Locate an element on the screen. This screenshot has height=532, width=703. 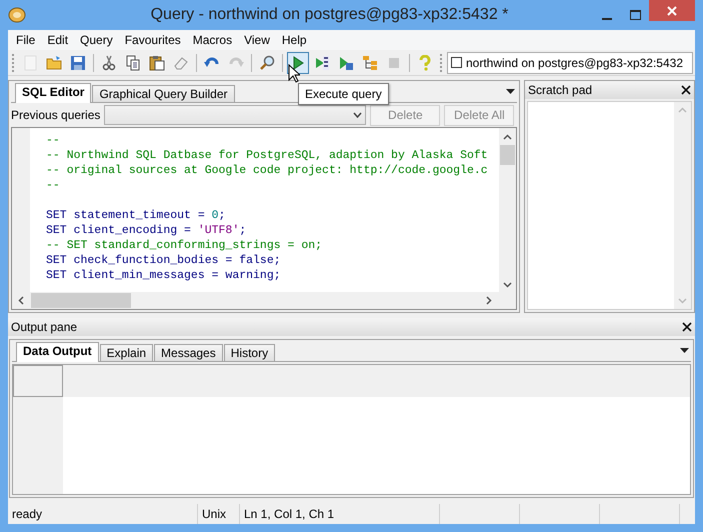
connection-combo: northwind on postgres@pg83-xp32:5432 is located at coordinates (570, 63).